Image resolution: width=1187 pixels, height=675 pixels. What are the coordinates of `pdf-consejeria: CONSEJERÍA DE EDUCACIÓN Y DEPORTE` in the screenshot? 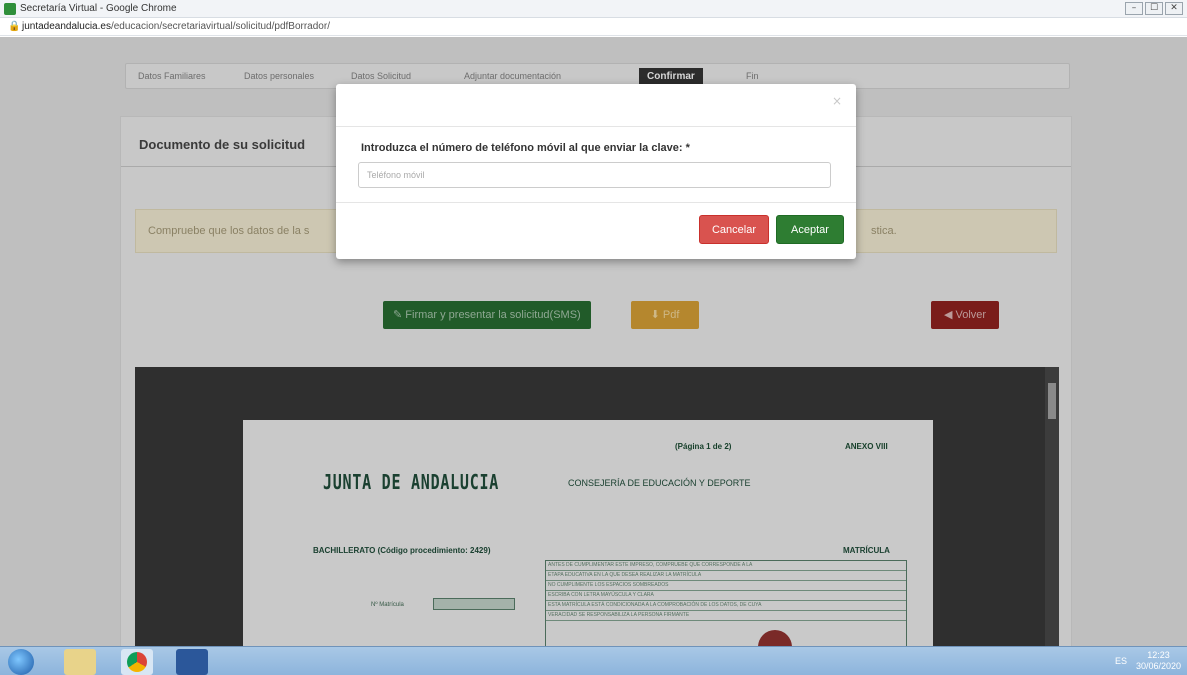 It's located at (659, 483).